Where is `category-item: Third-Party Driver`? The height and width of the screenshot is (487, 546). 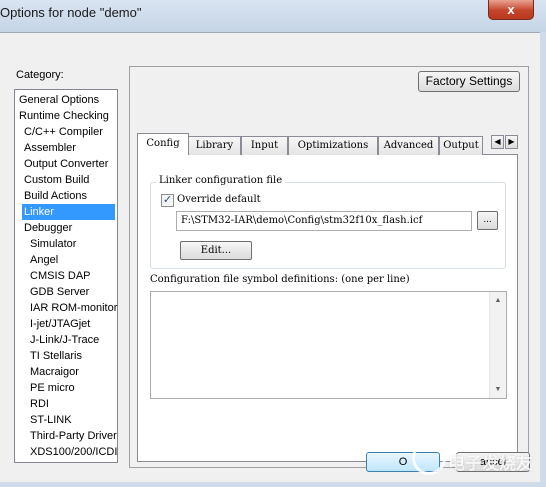 category-item: Third-Party Driver is located at coordinates (73, 436).